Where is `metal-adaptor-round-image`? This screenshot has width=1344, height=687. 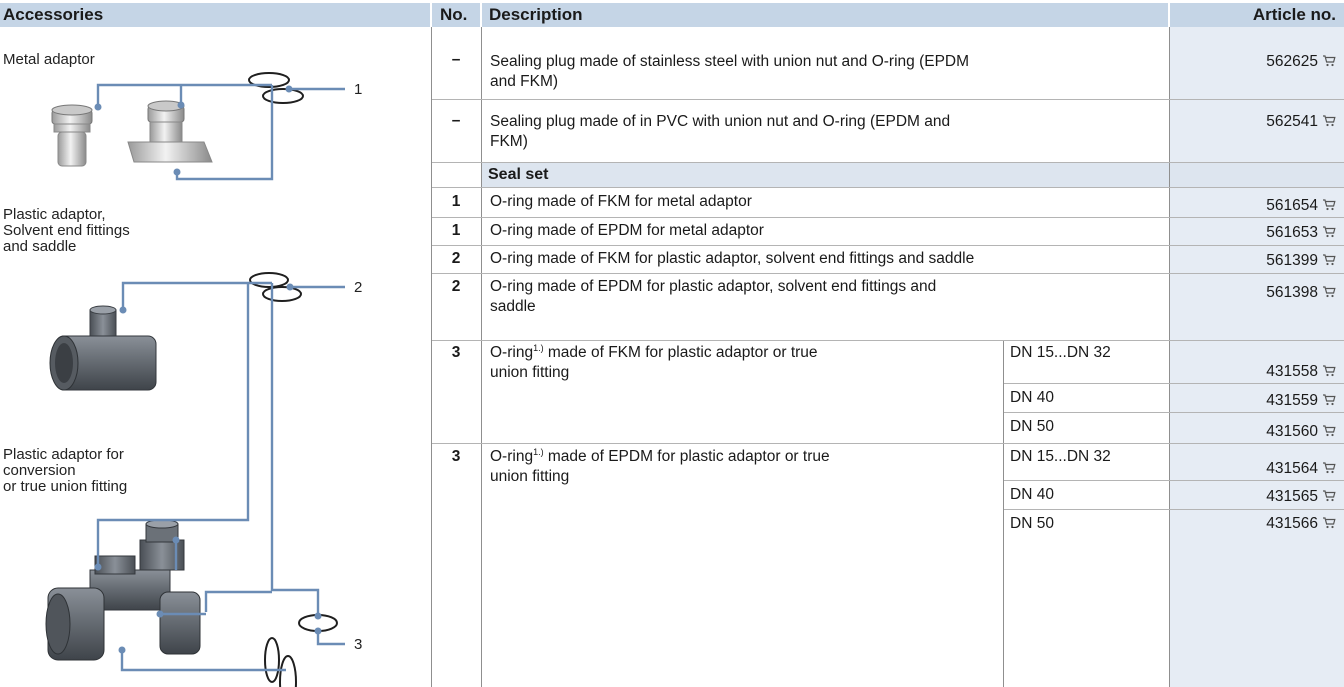 metal-adaptor-round-image is located at coordinates (72, 135).